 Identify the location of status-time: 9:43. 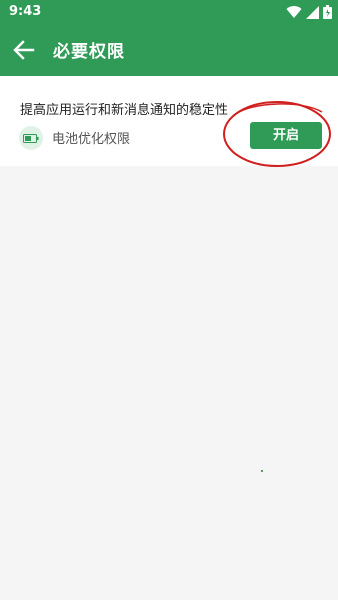
(25, 11).